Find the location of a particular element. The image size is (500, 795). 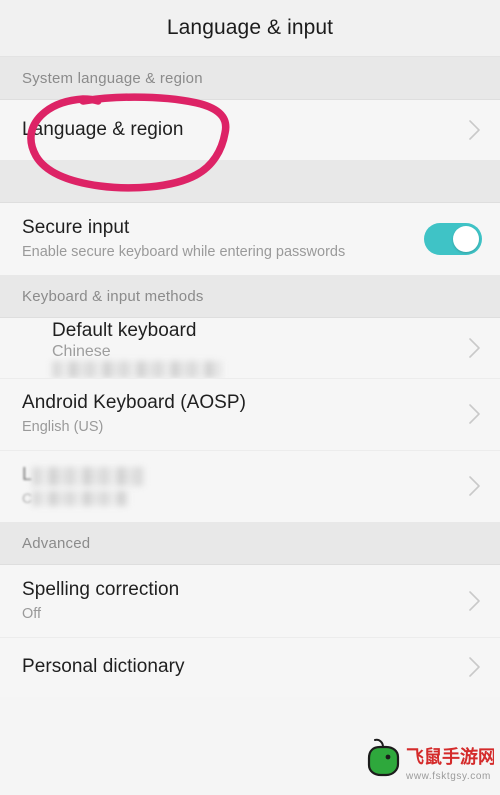

list-item-language-and-region: Language & region is located at coordinates (250, 130).